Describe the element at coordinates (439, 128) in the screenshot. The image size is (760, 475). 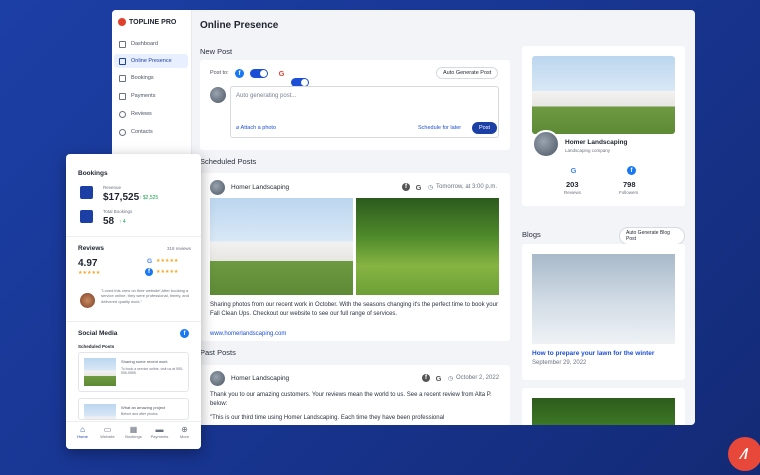
I see `schedule-later-link: Schedule for later` at that location.